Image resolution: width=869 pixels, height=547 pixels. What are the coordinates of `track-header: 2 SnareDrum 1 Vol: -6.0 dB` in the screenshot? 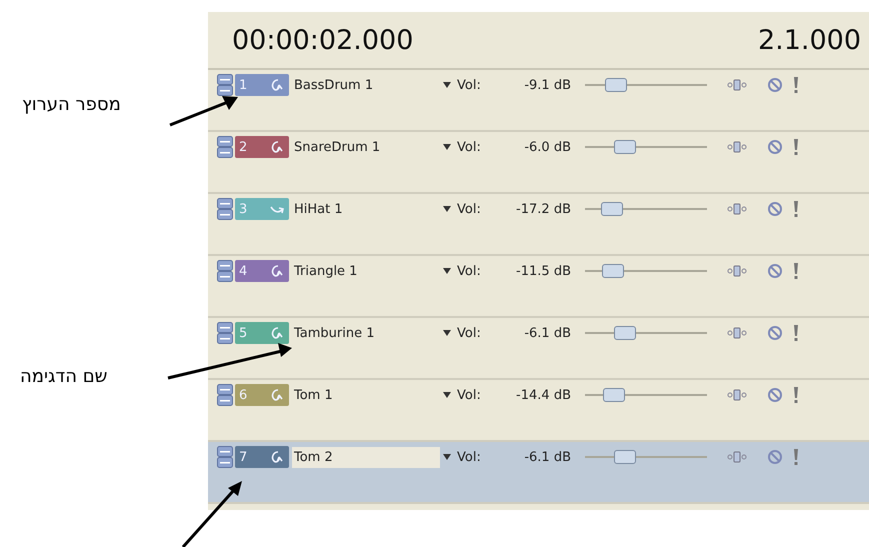 It's located at (538, 163).